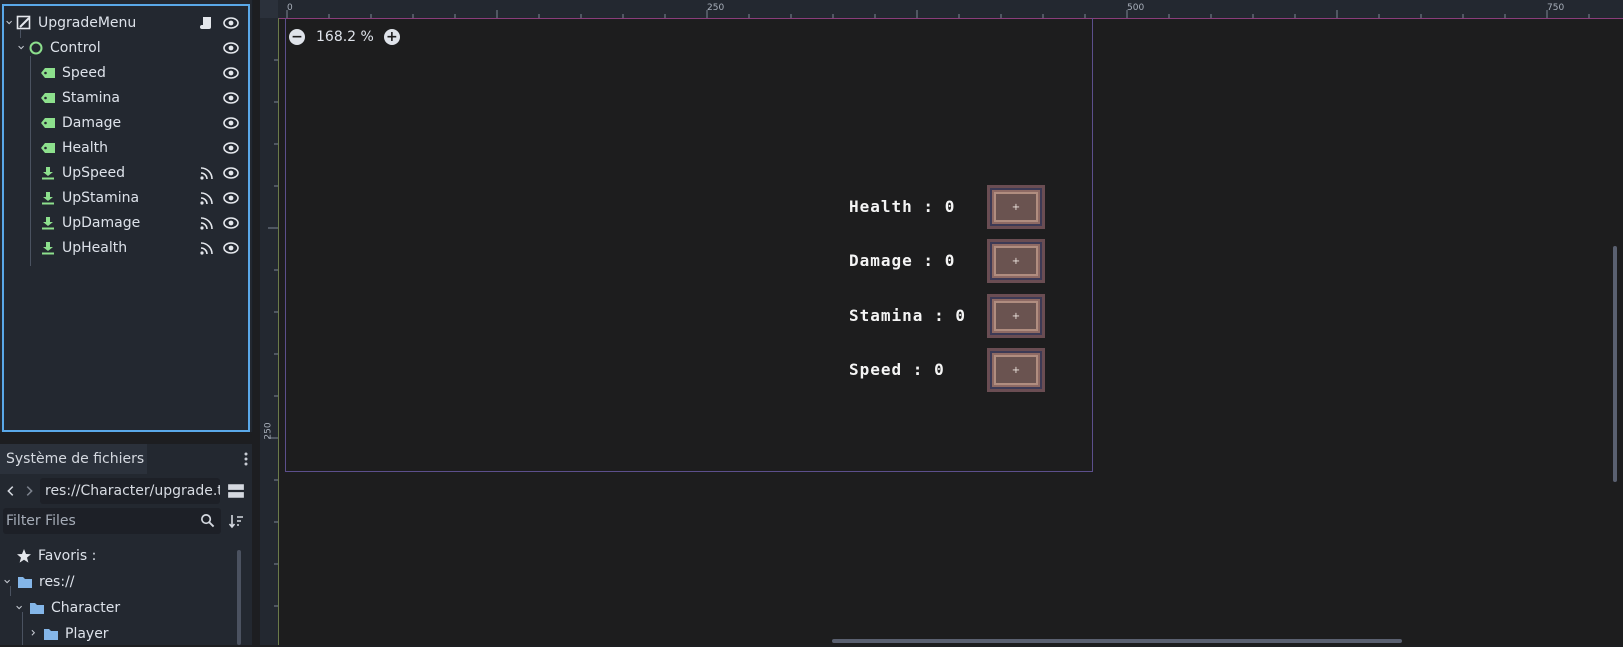  I want to click on ruler-corner, so click(269, 9).